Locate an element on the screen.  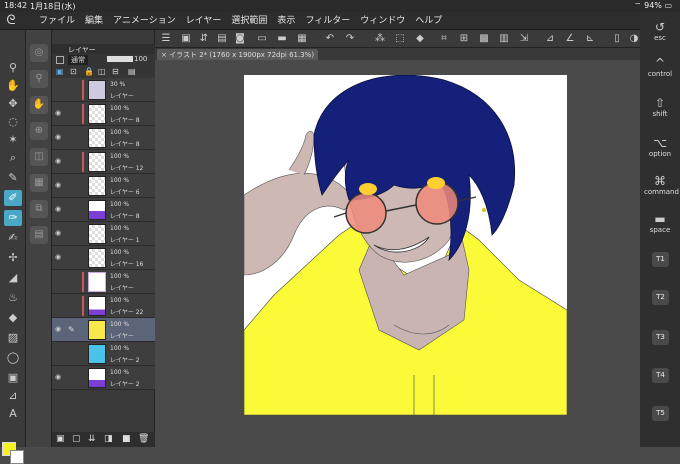
app-logo-icon: ᘓ is located at coordinates (11, 21).